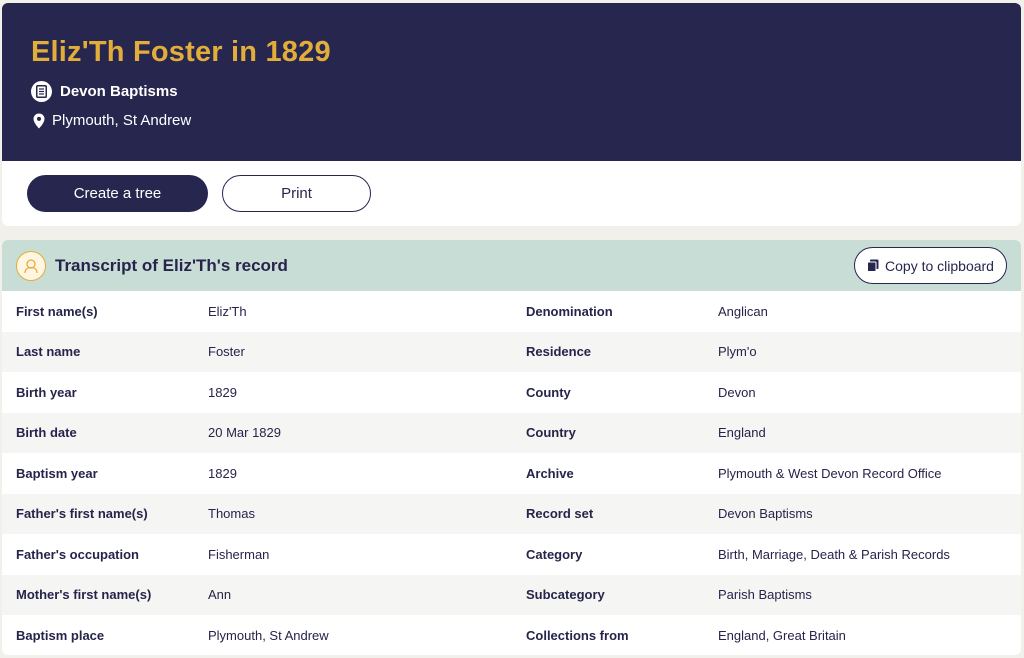 The width and height of the screenshot is (1024, 658). What do you see at coordinates (171, 265) in the screenshot?
I see `transcript-title: Transcript of Eliz'Th's record` at bounding box center [171, 265].